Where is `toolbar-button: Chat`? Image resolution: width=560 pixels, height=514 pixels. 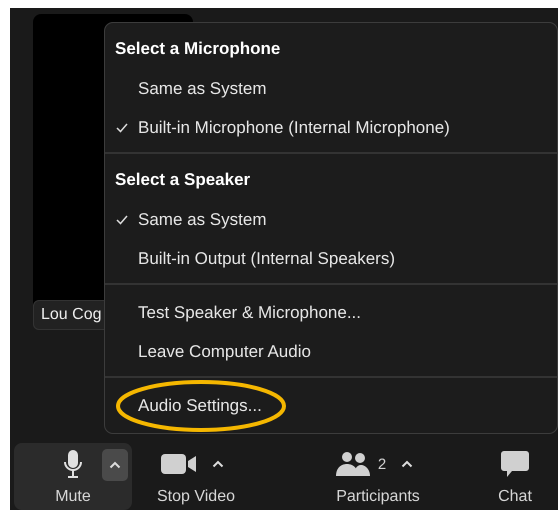 toolbar-button: Chat is located at coordinates (515, 476).